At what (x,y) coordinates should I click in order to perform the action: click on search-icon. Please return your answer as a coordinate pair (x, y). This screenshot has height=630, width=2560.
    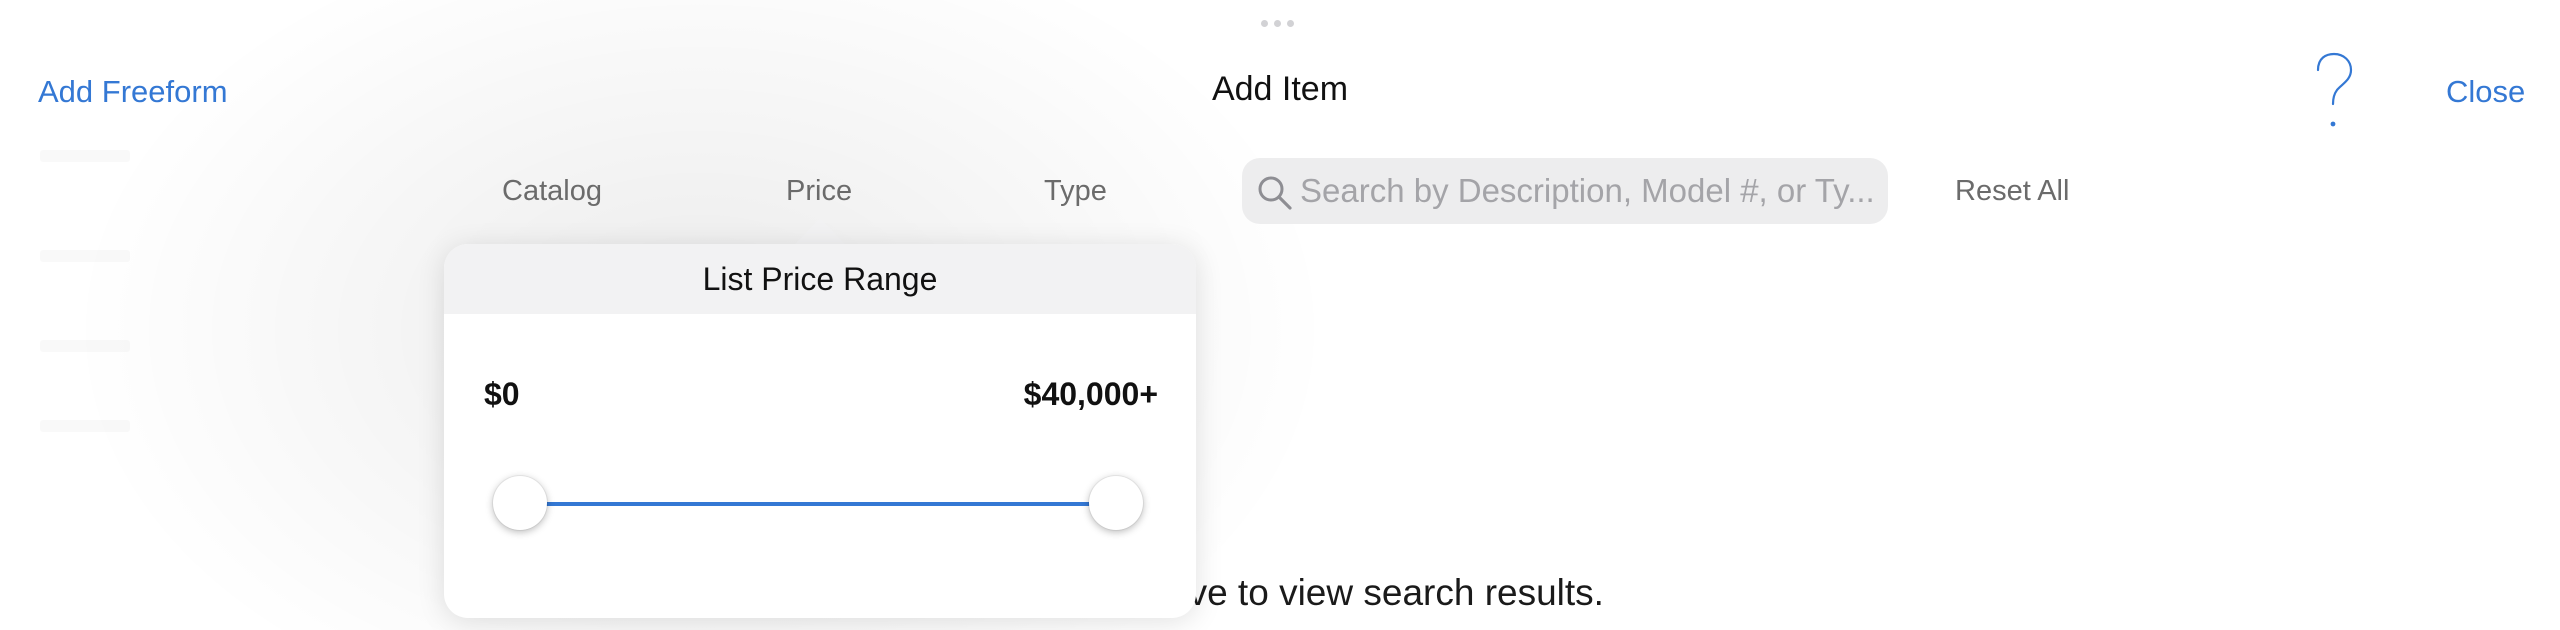
    Looking at the image, I should click on (1275, 193).